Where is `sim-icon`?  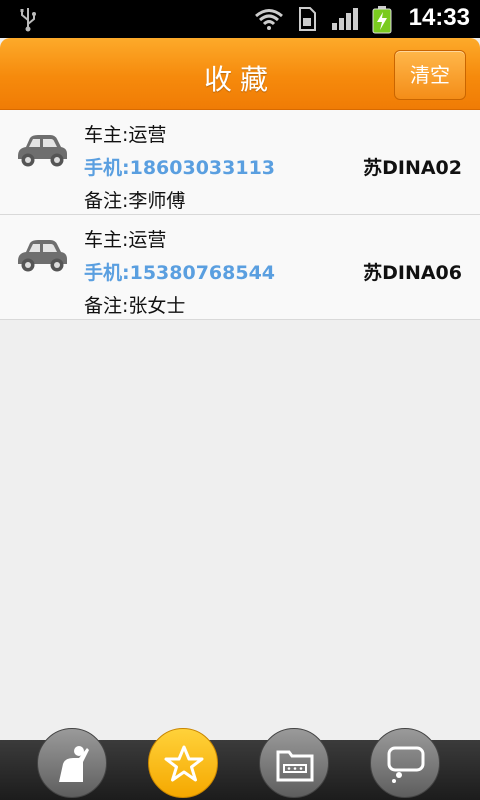
sim-icon is located at coordinates (307, 19).